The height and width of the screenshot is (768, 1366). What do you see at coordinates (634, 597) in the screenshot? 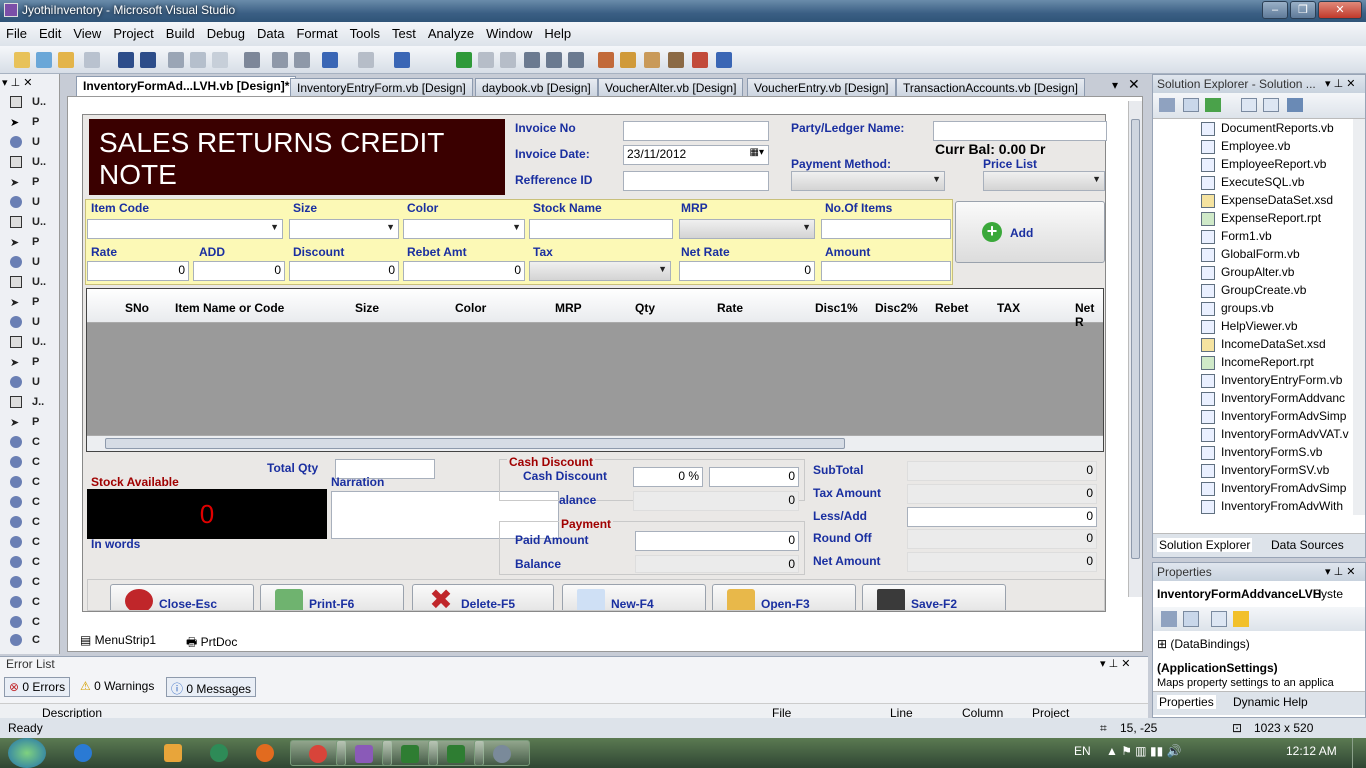
I see `new-button: New-F4` at bounding box center [634, 597].